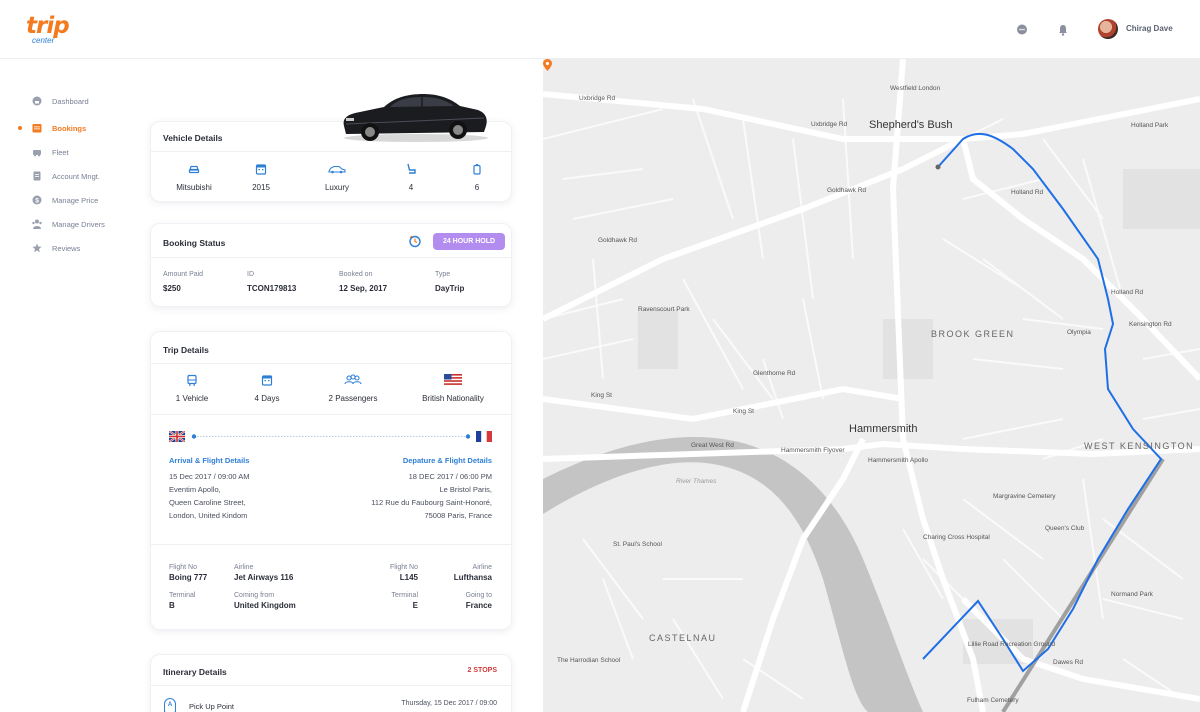 The image size is (1200, 712). I want to click on vehicle-year: 2015, so click(261, 177).